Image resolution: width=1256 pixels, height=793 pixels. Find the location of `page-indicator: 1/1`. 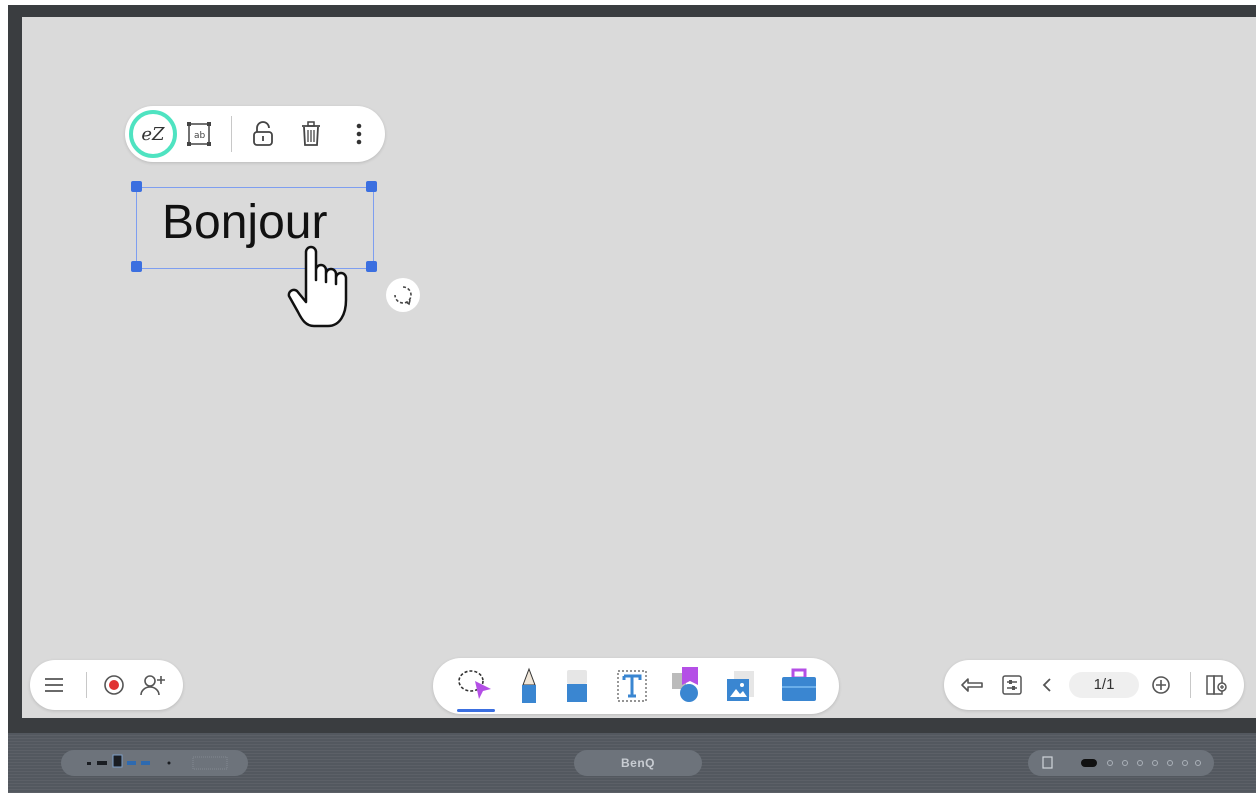

page-indicator: 1/1 is located at coordinates (1104, 685).